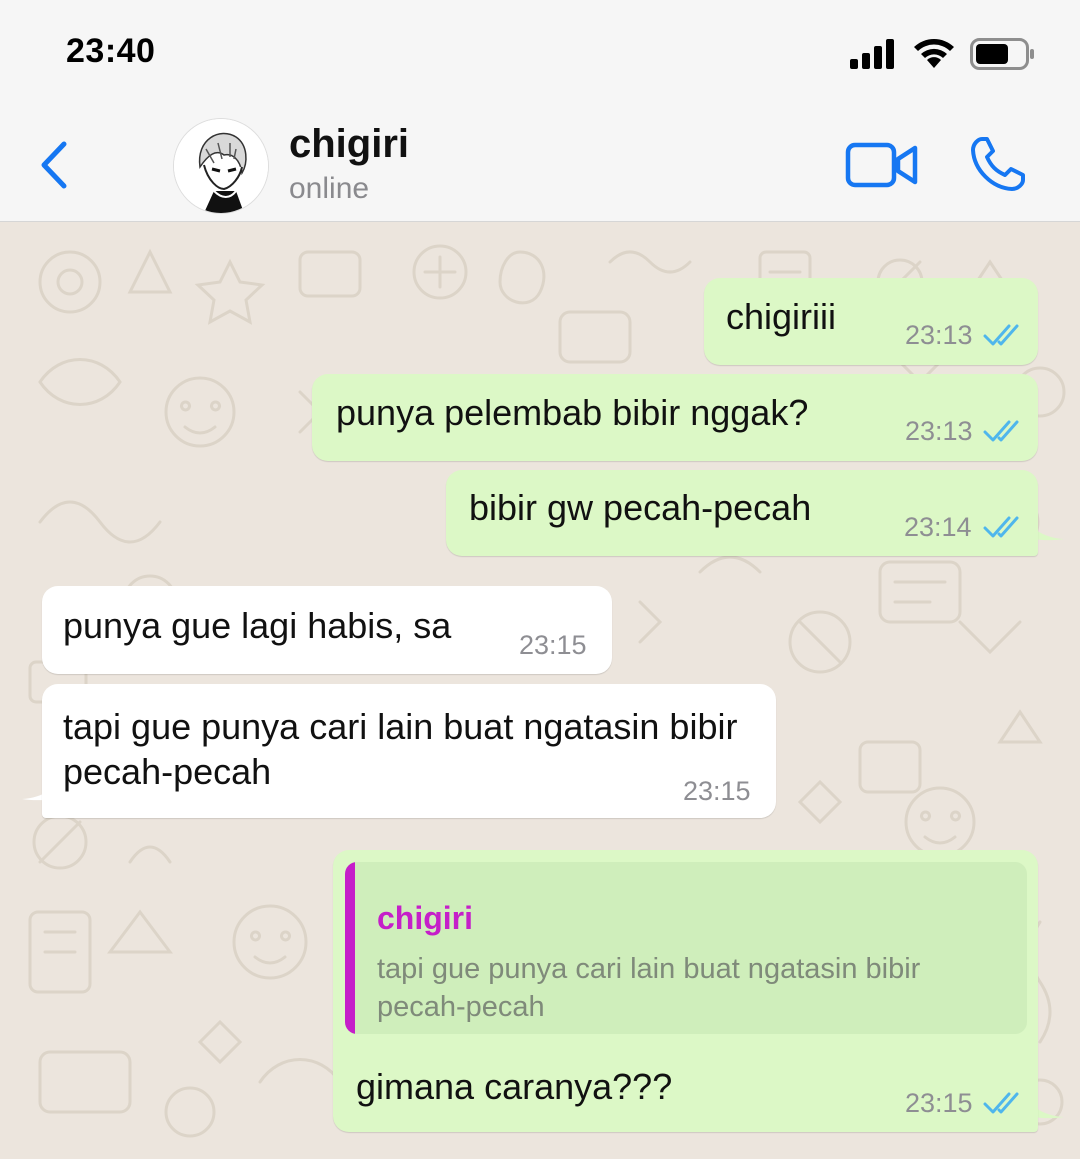 The width and height of the screenshot is (1080, 1159). I want to click on message-bubble-outgoing: punya pelembab bibir nggak? 23:13, so click(675, 417).